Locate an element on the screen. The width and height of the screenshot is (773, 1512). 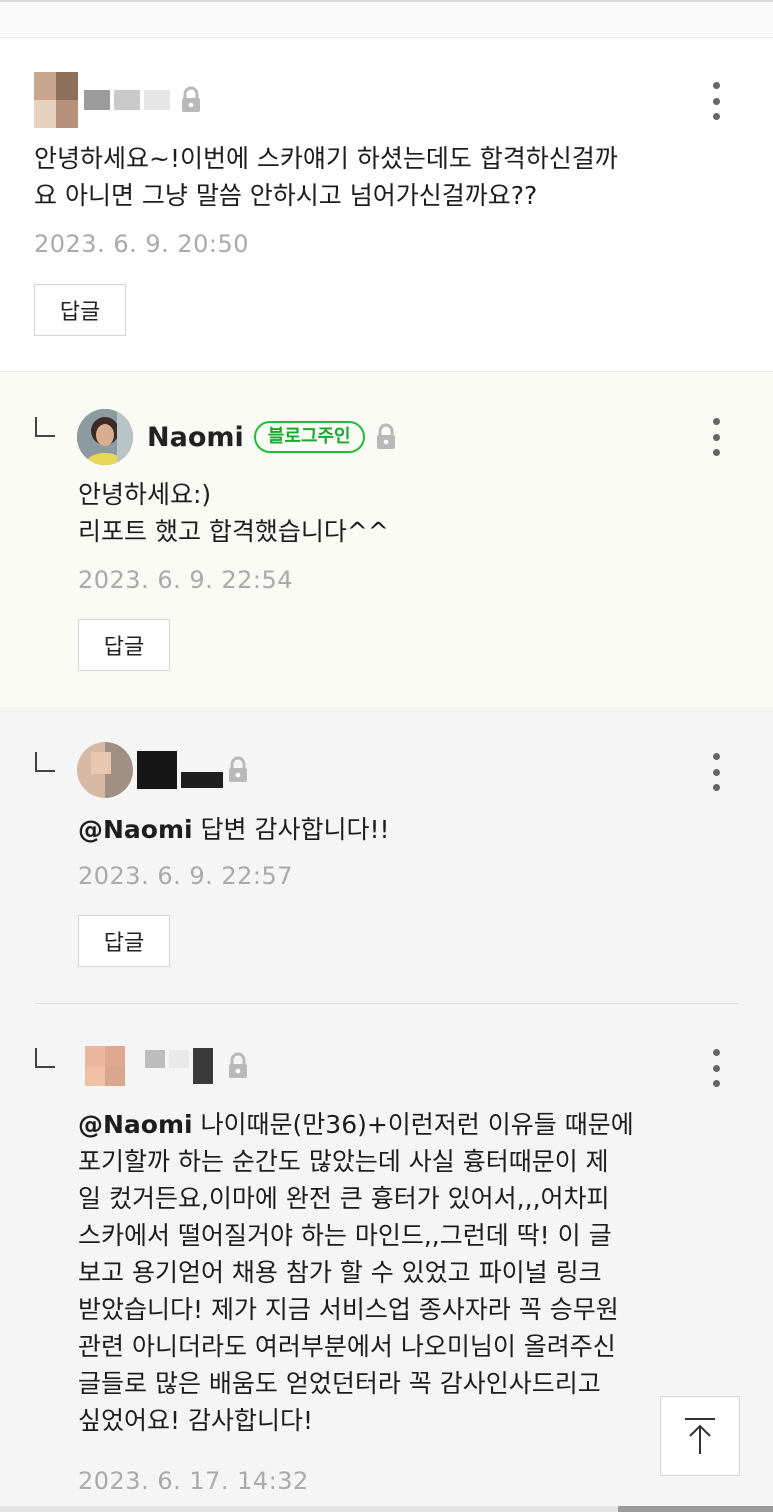
comment-timestamp: 2023. 6. 9. 22:54 is located at coordinates (186, 580).